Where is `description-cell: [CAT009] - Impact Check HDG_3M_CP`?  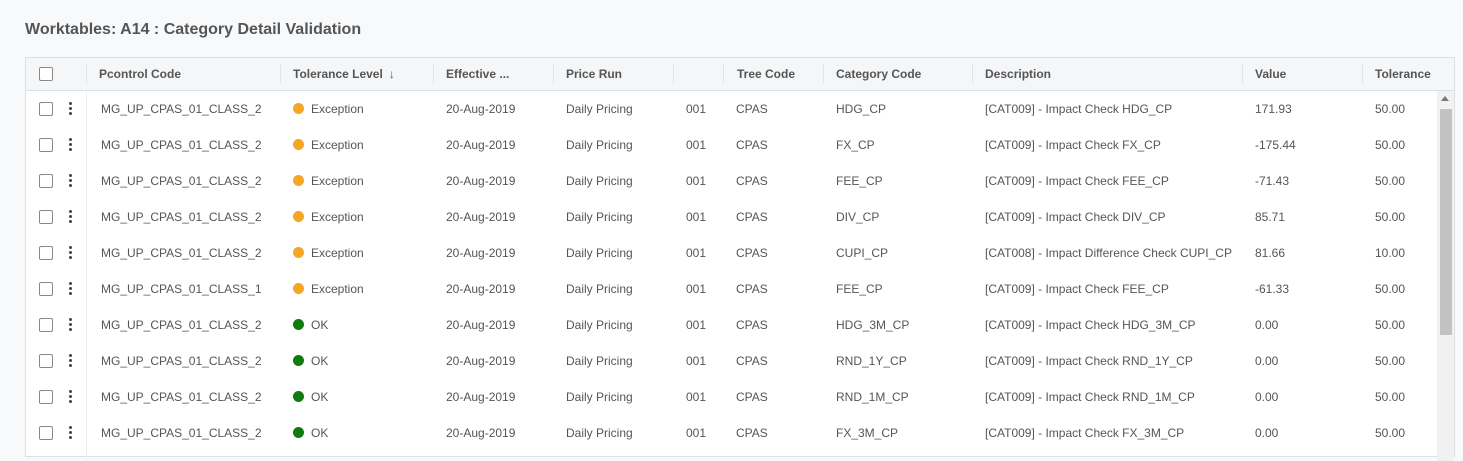
description-cell: [CAT009] - Impact Check HDG_3M_CP is located at coordinates (1090, 325).